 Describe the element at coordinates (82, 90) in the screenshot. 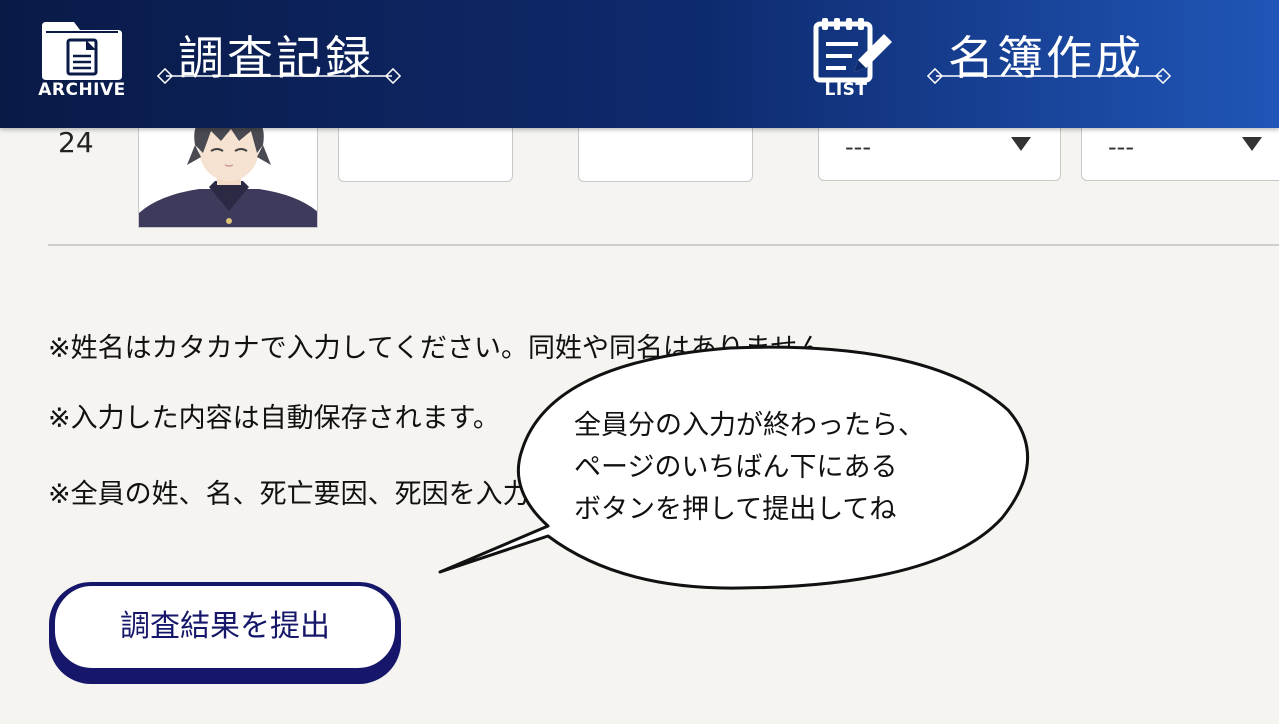

I see `archive-caption: ARCHIVE` at that location.